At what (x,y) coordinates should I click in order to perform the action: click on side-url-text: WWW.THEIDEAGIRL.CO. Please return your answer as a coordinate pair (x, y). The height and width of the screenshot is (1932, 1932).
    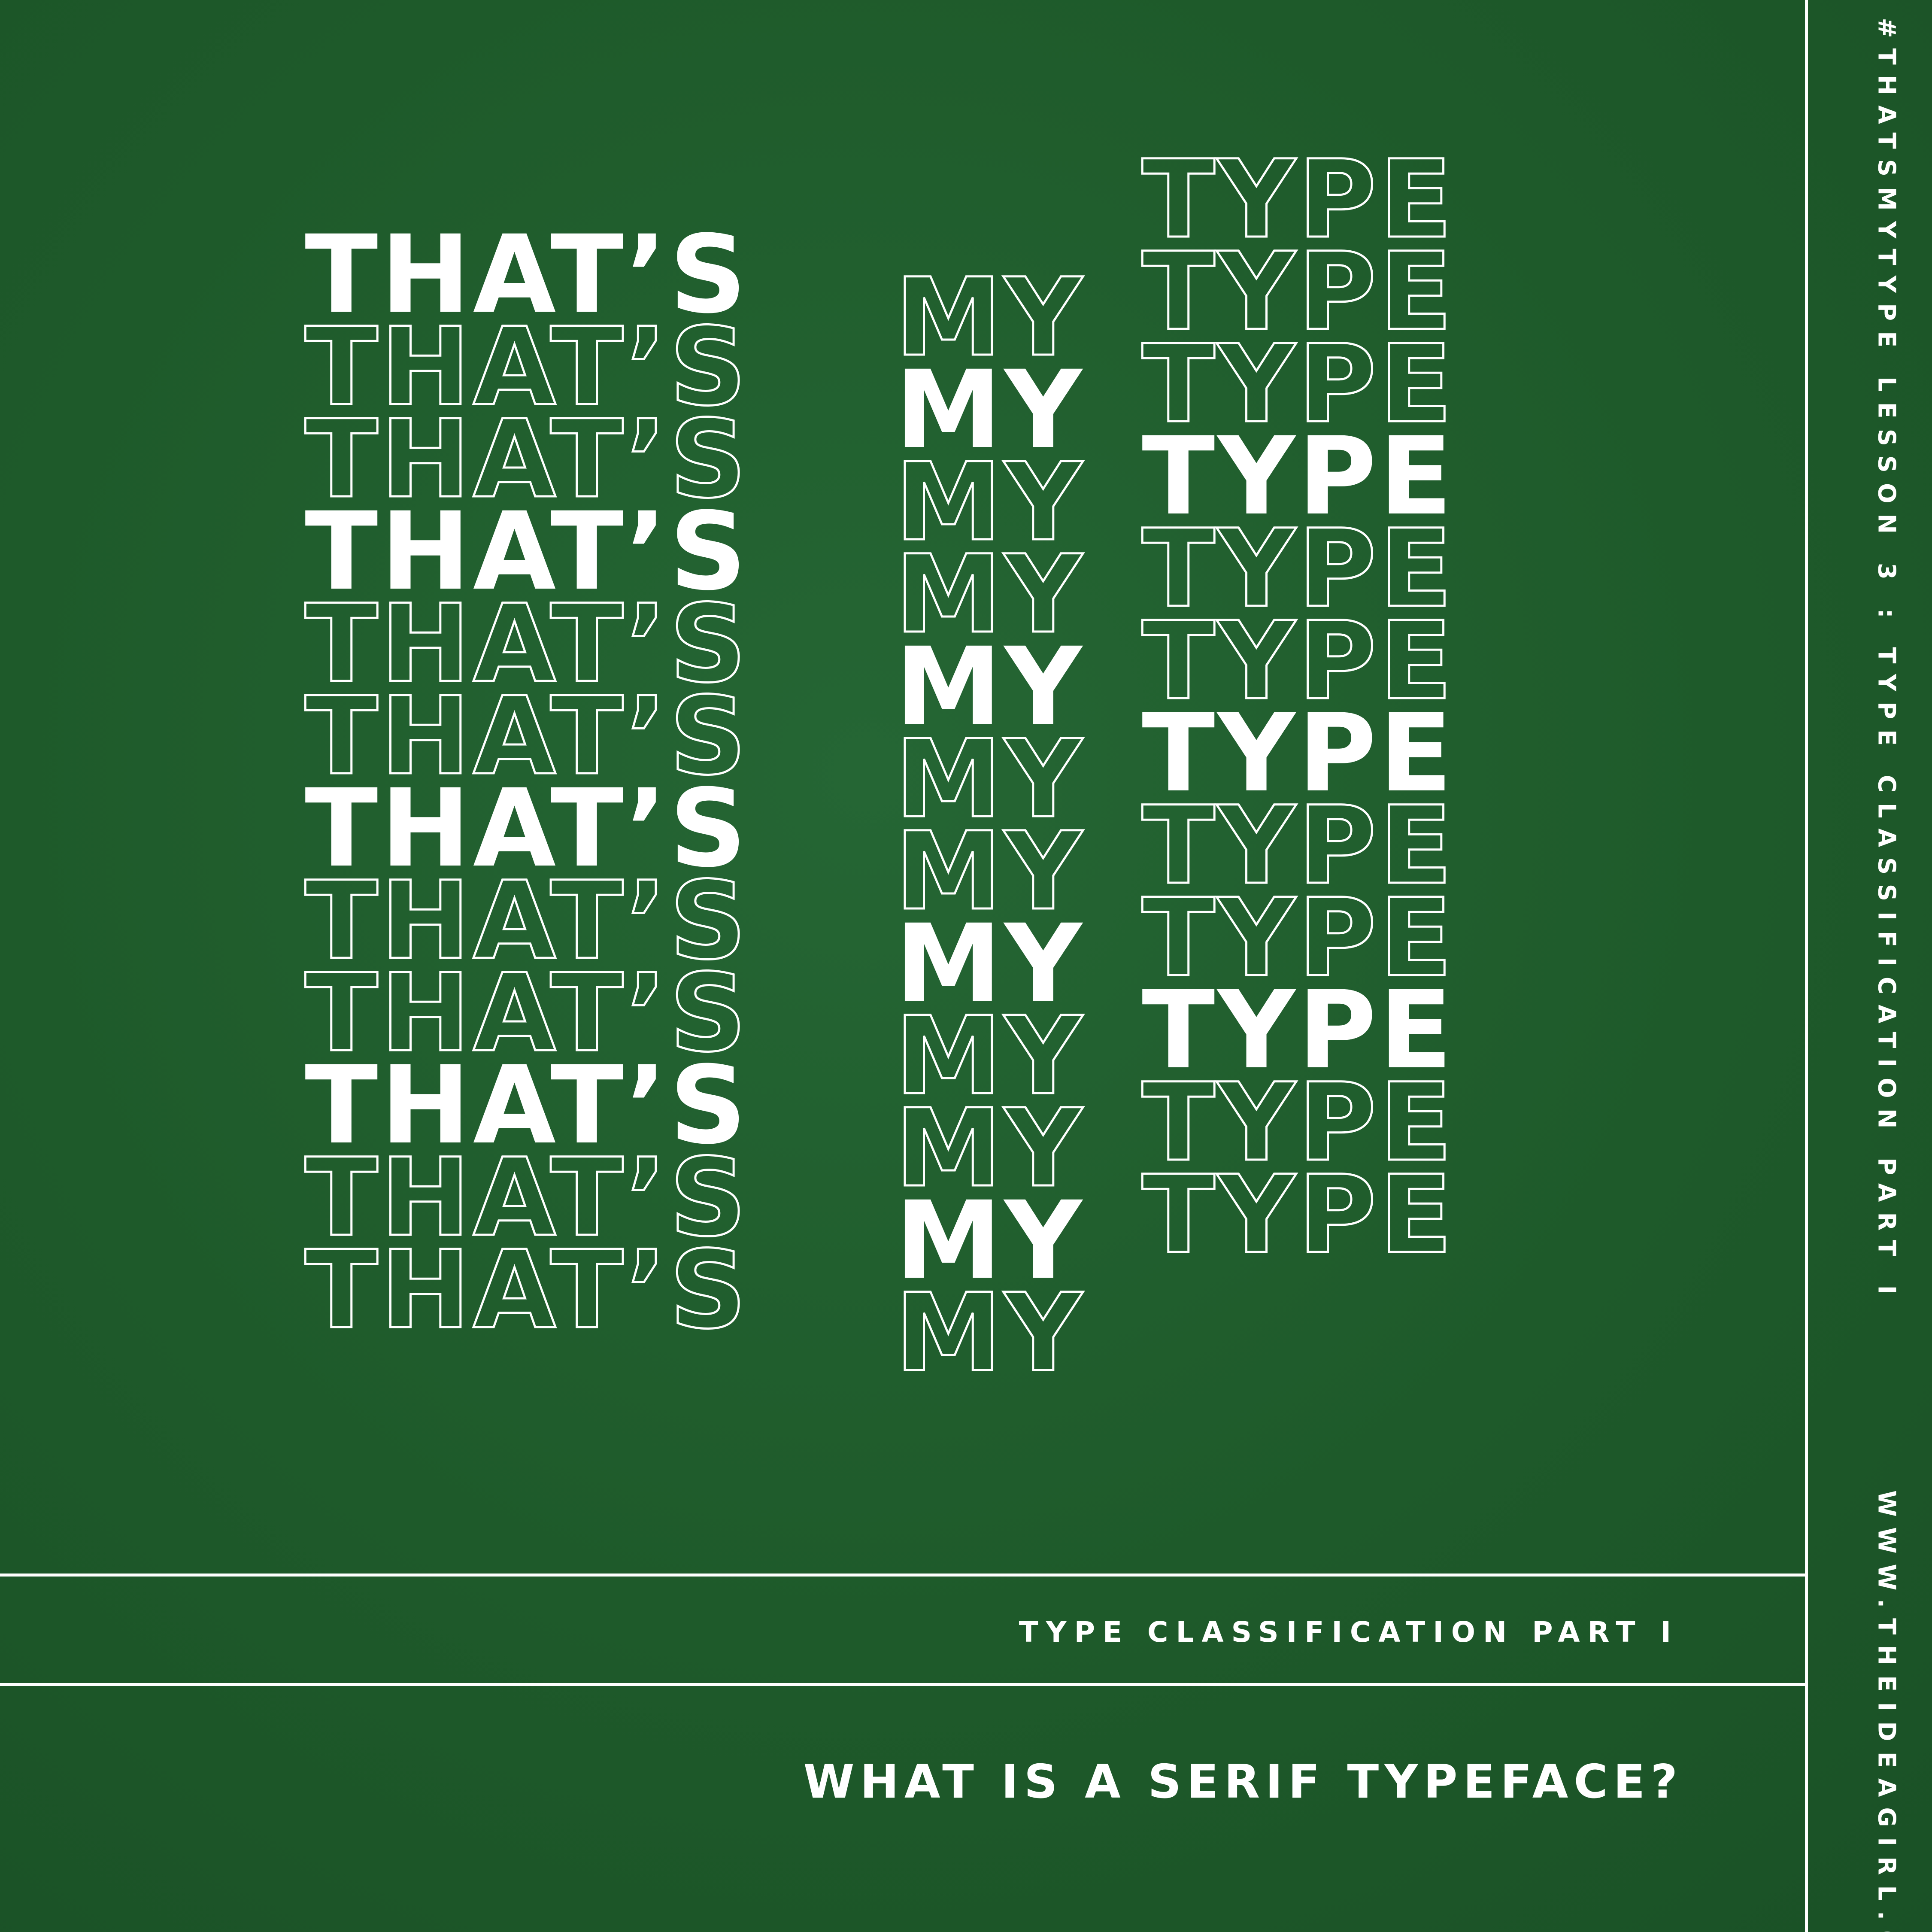
    Looking at the image, I should click on (1886, 1711).